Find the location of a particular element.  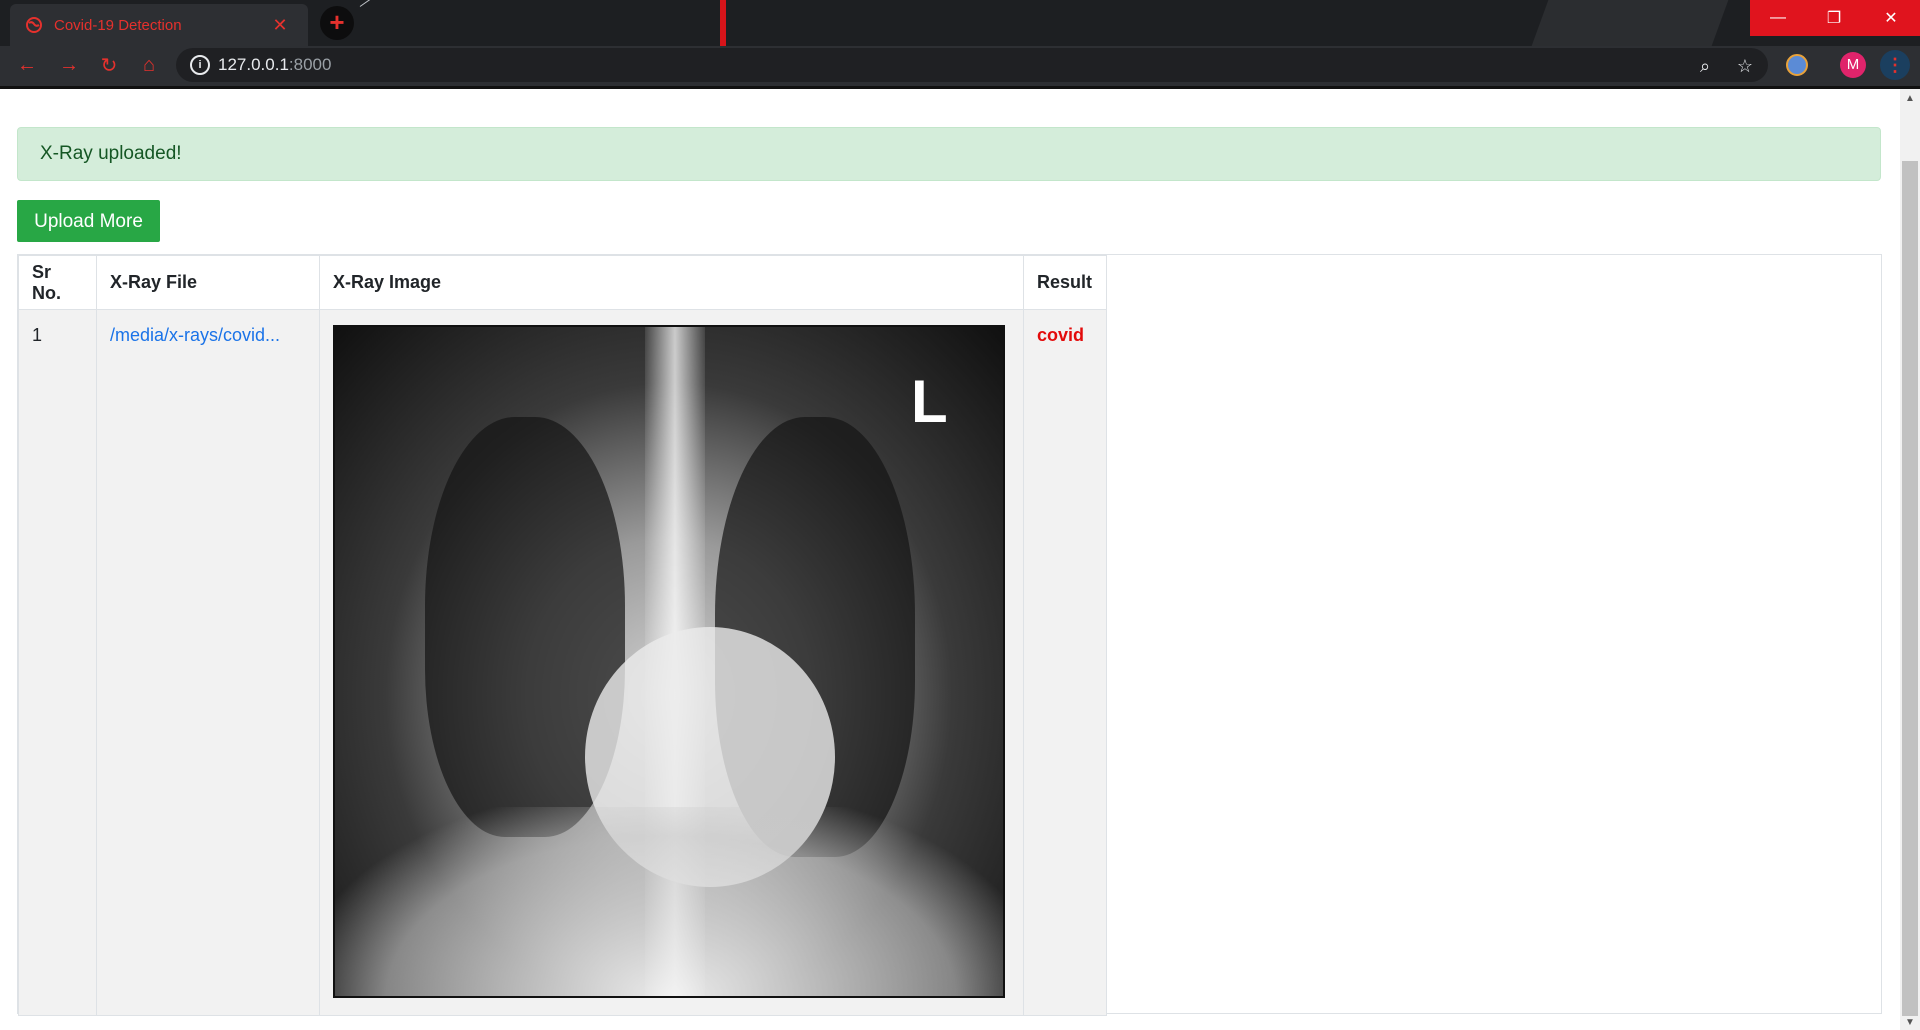

bookmark-star-icon: ☆ is located at coordinates (1745, 66).